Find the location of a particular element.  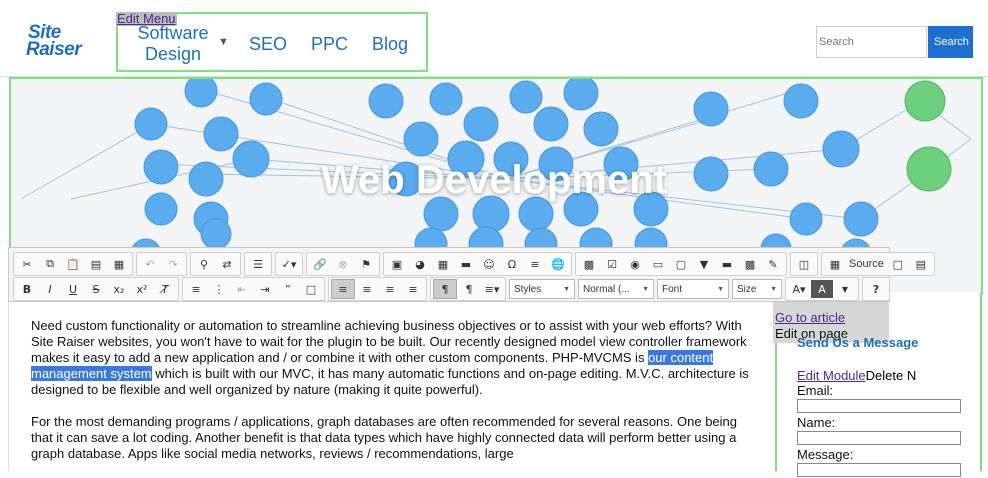

text-color-icon: A▾ is located at coordinates (799, 289).